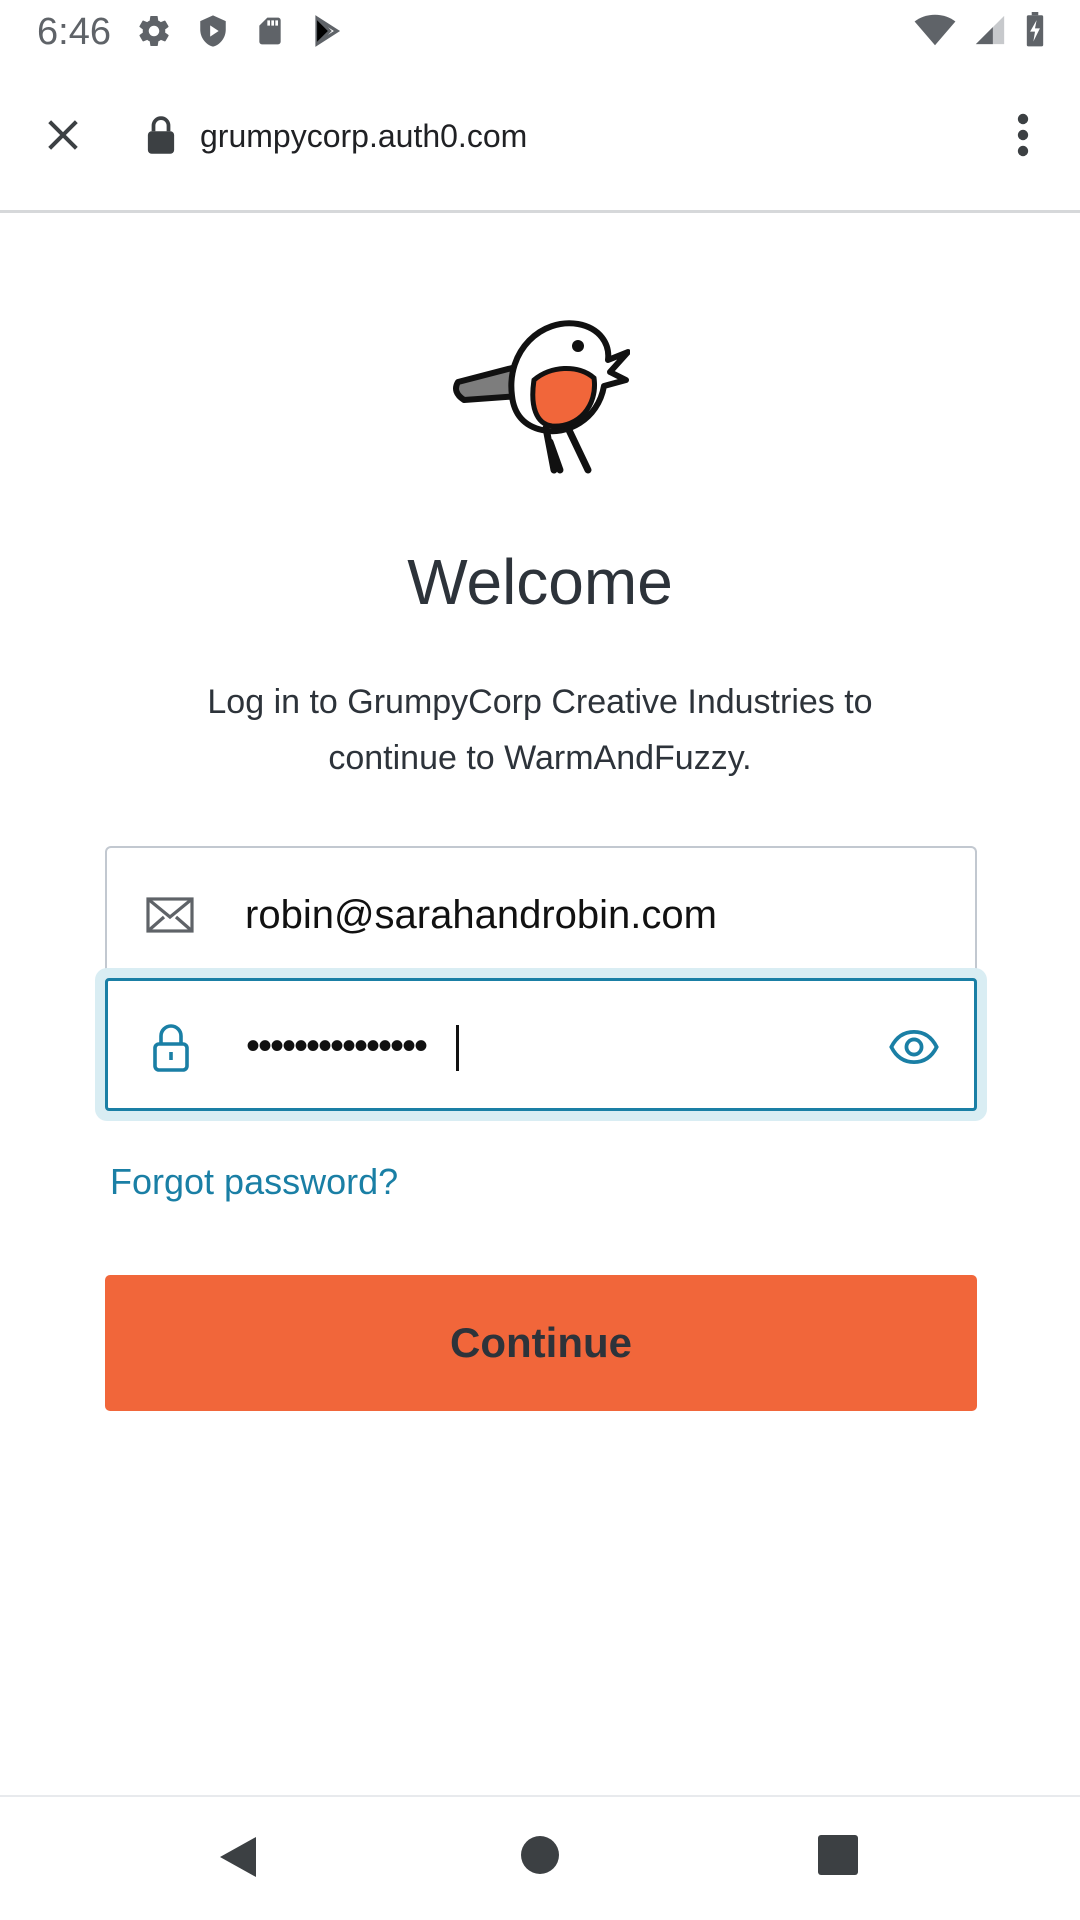 The width and height of the screenshot is (1080, 1920). What do you see at coordinates (935, 32) in the screenshot?
I see `wifi-icon` at bounding box center [935, 32].